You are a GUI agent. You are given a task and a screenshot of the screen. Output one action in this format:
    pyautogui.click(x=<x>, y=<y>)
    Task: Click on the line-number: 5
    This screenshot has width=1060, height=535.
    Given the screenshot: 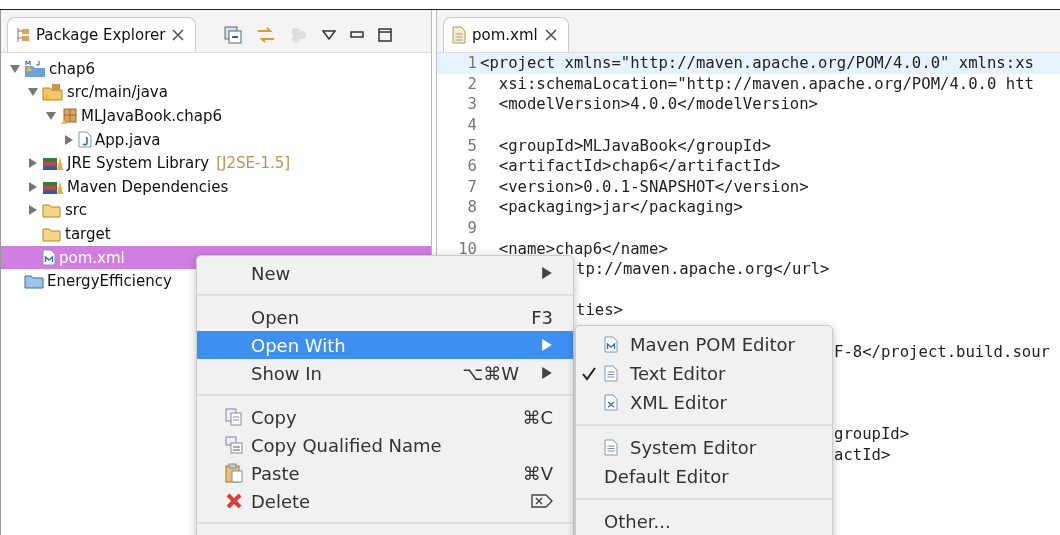 What is the action you would take?
    pyautogui.click(x=472, y=145)
    